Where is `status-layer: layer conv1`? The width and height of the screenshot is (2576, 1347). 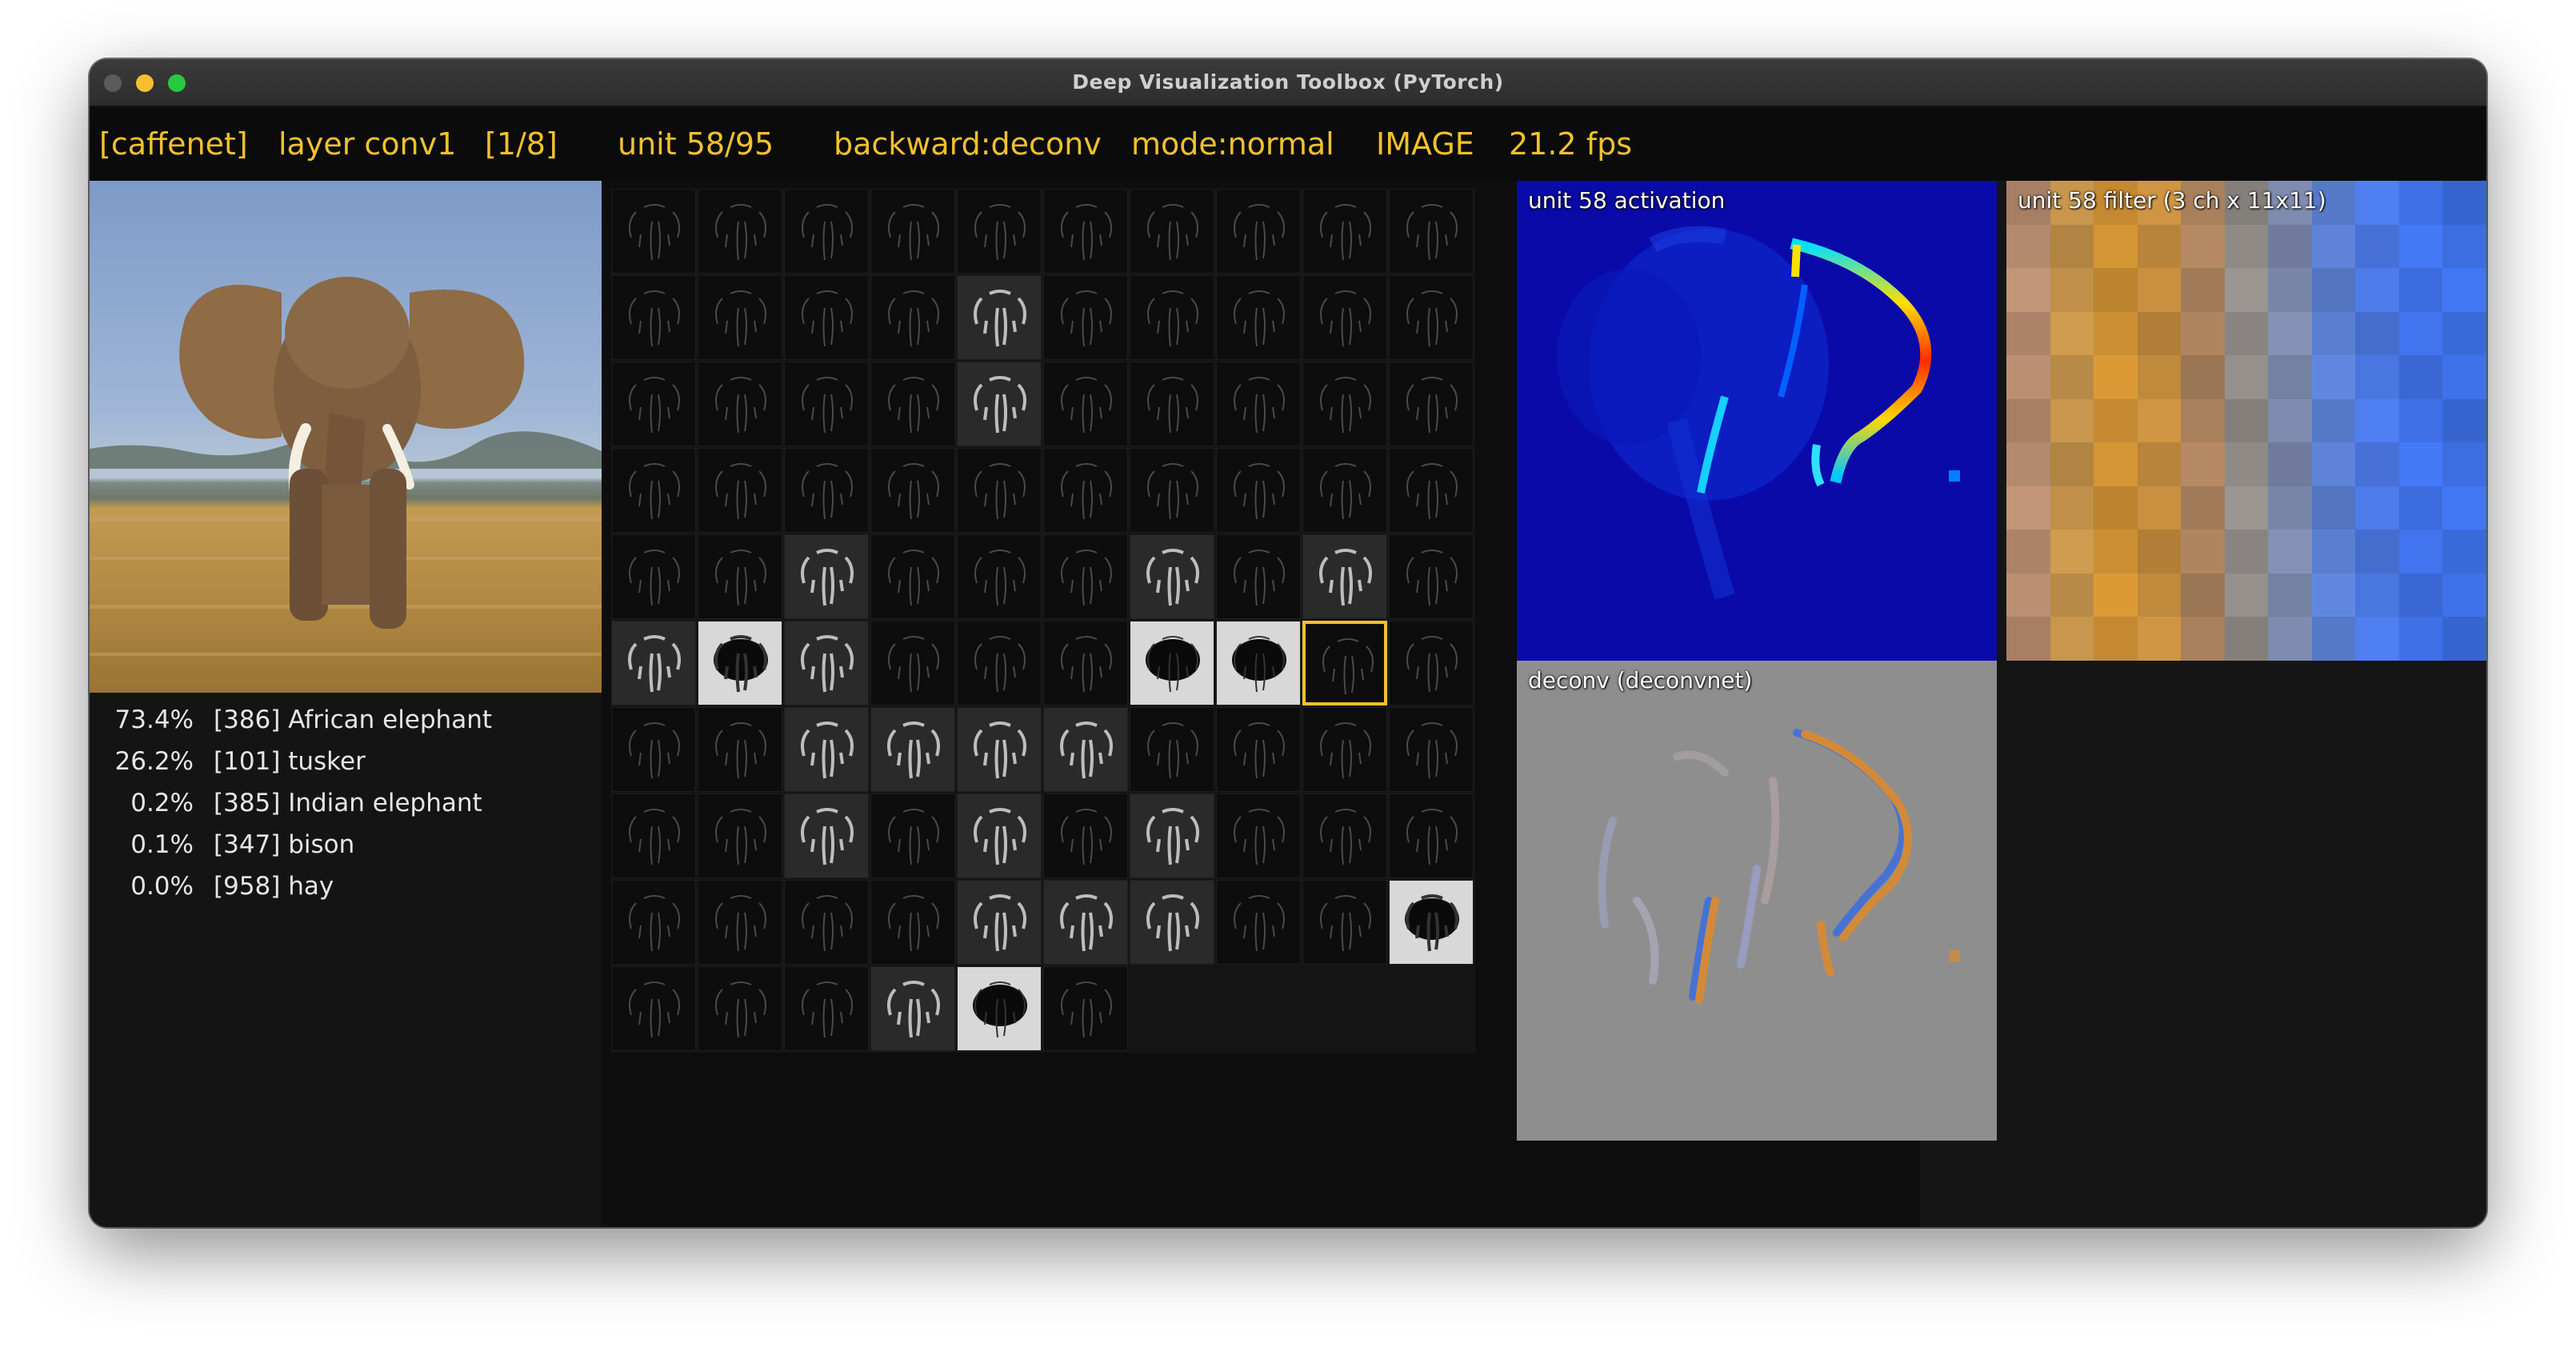
status-layer: layer conv1 is located at coordinates (367, 144).